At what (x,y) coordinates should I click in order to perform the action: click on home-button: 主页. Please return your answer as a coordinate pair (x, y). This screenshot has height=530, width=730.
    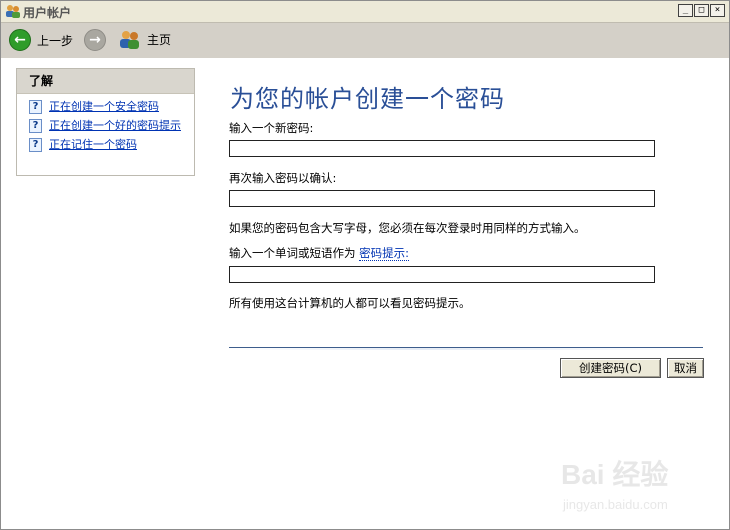
    Looking at the image, I should click on (145, 39).